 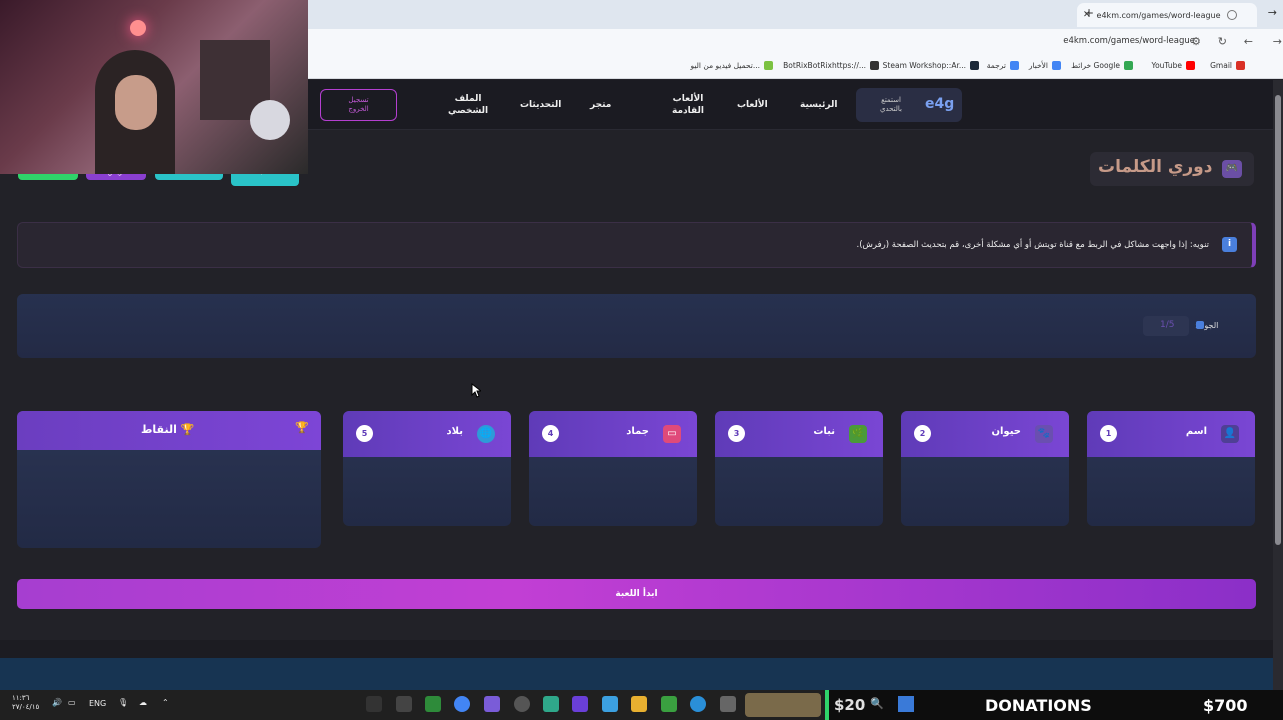 I want to click on app-clock-icon, so click(x=374, y=704).